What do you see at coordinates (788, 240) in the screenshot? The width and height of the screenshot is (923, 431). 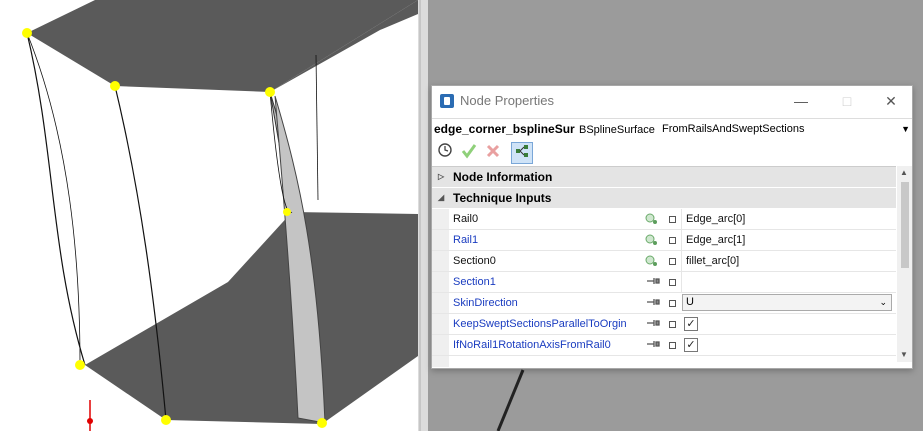 I see `property-value: Edge_arc[1]` at bounding box center [788, 240].